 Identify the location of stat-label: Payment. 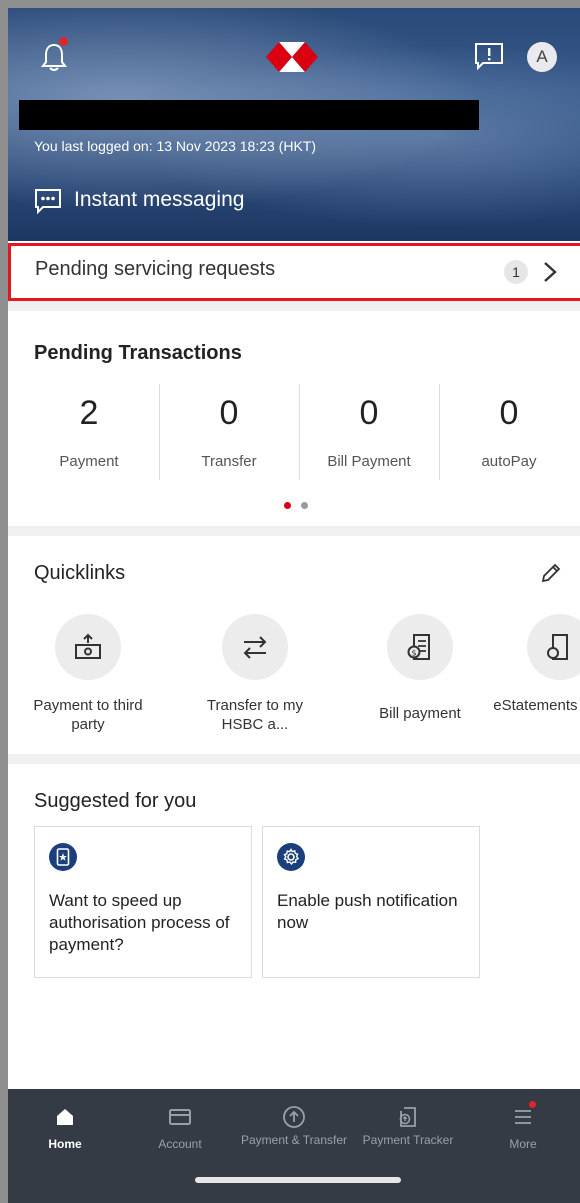
(89, 461).